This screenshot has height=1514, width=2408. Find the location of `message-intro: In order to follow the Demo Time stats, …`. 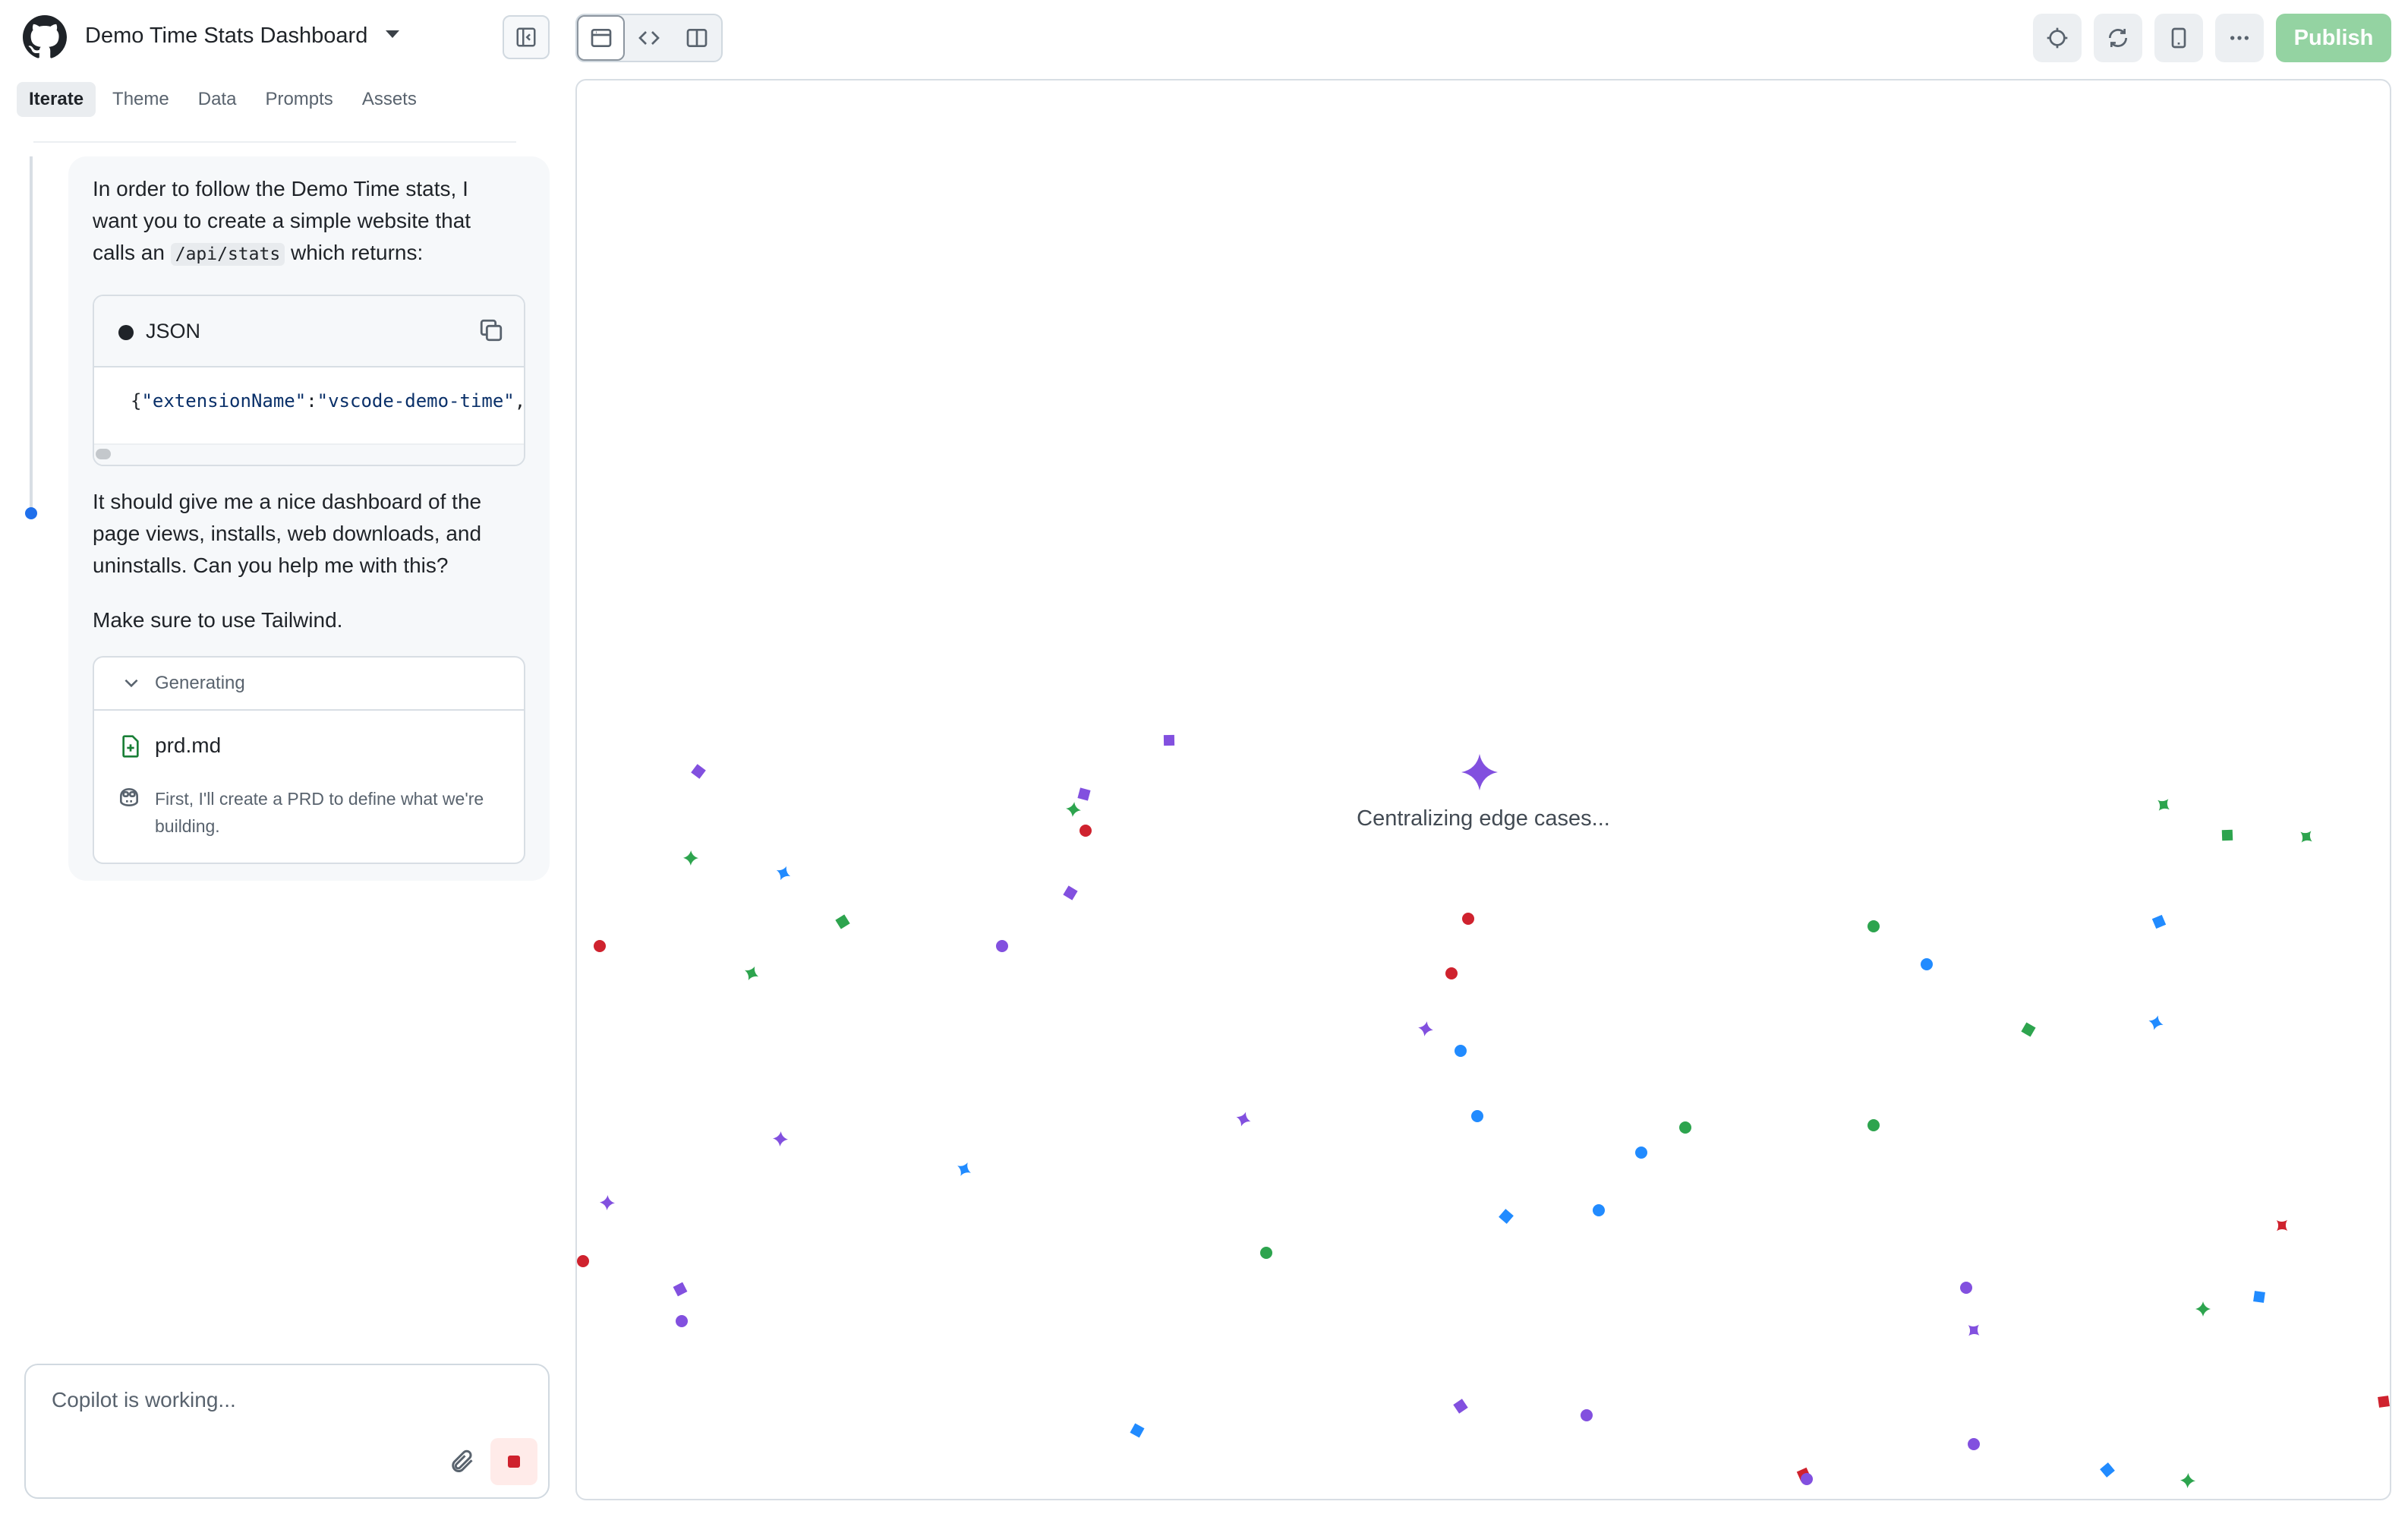

message-intro: In order to follow the Demo Time stats, … is located at coordinates (298, 221).